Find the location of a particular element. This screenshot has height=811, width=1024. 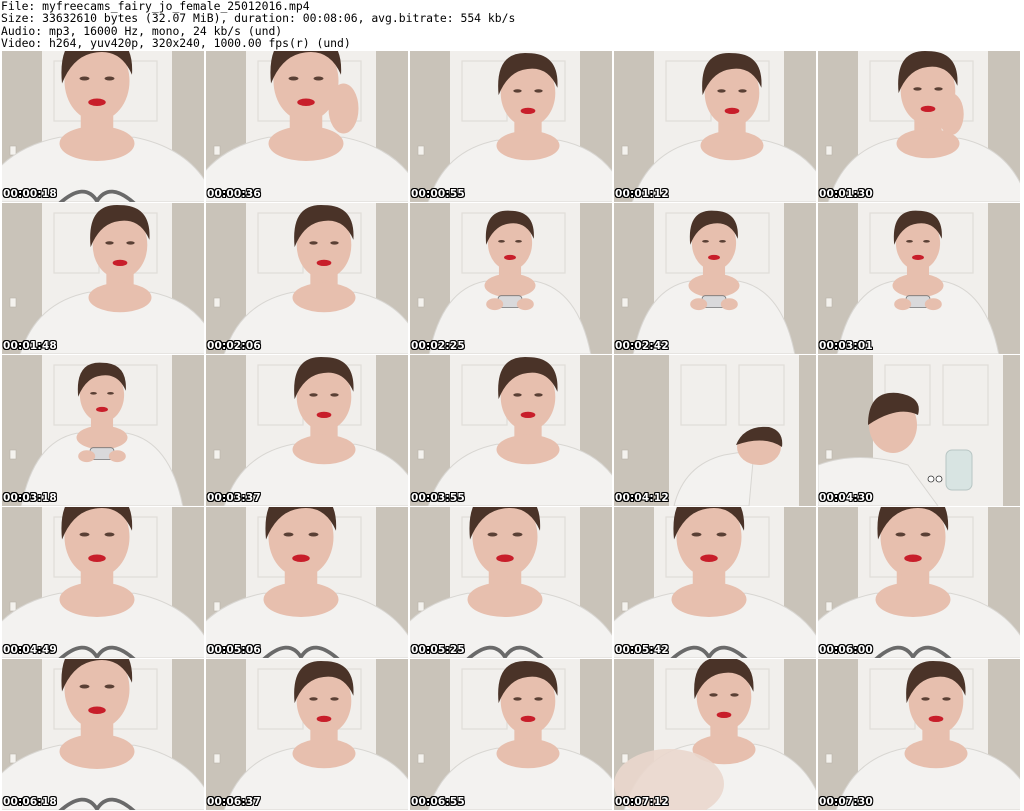

thumbnail-frame: 00:03:18 is located at coordinates (103, 430).